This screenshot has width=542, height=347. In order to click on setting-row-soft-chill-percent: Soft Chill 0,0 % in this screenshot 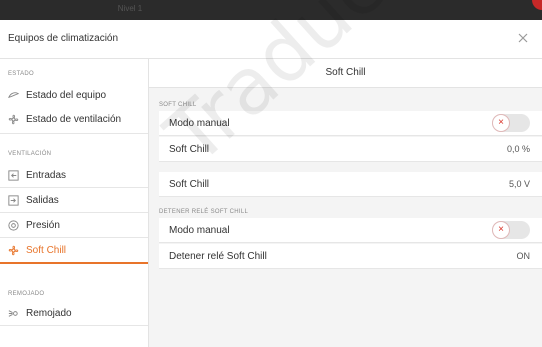, I will do `click(350, 149)`.